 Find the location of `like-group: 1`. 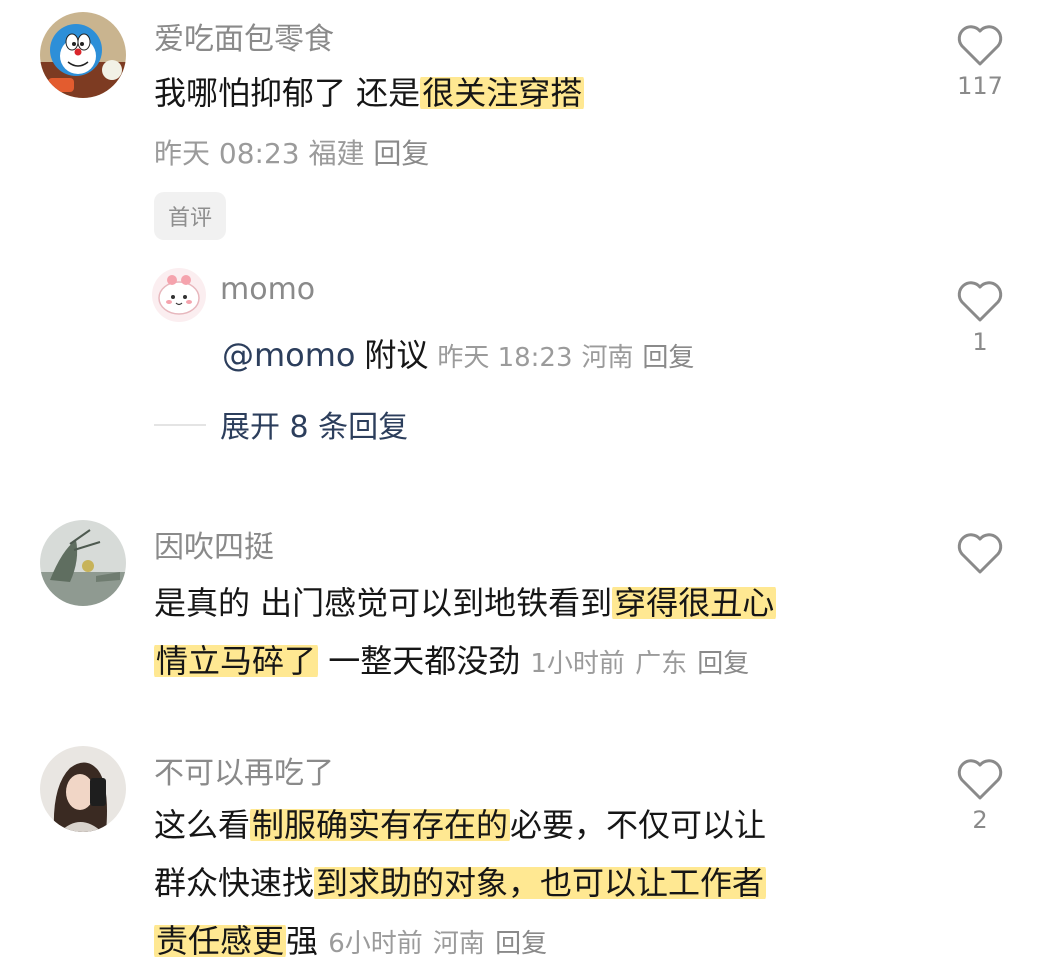

like-group: 1 is located at coordinates (980, 318).